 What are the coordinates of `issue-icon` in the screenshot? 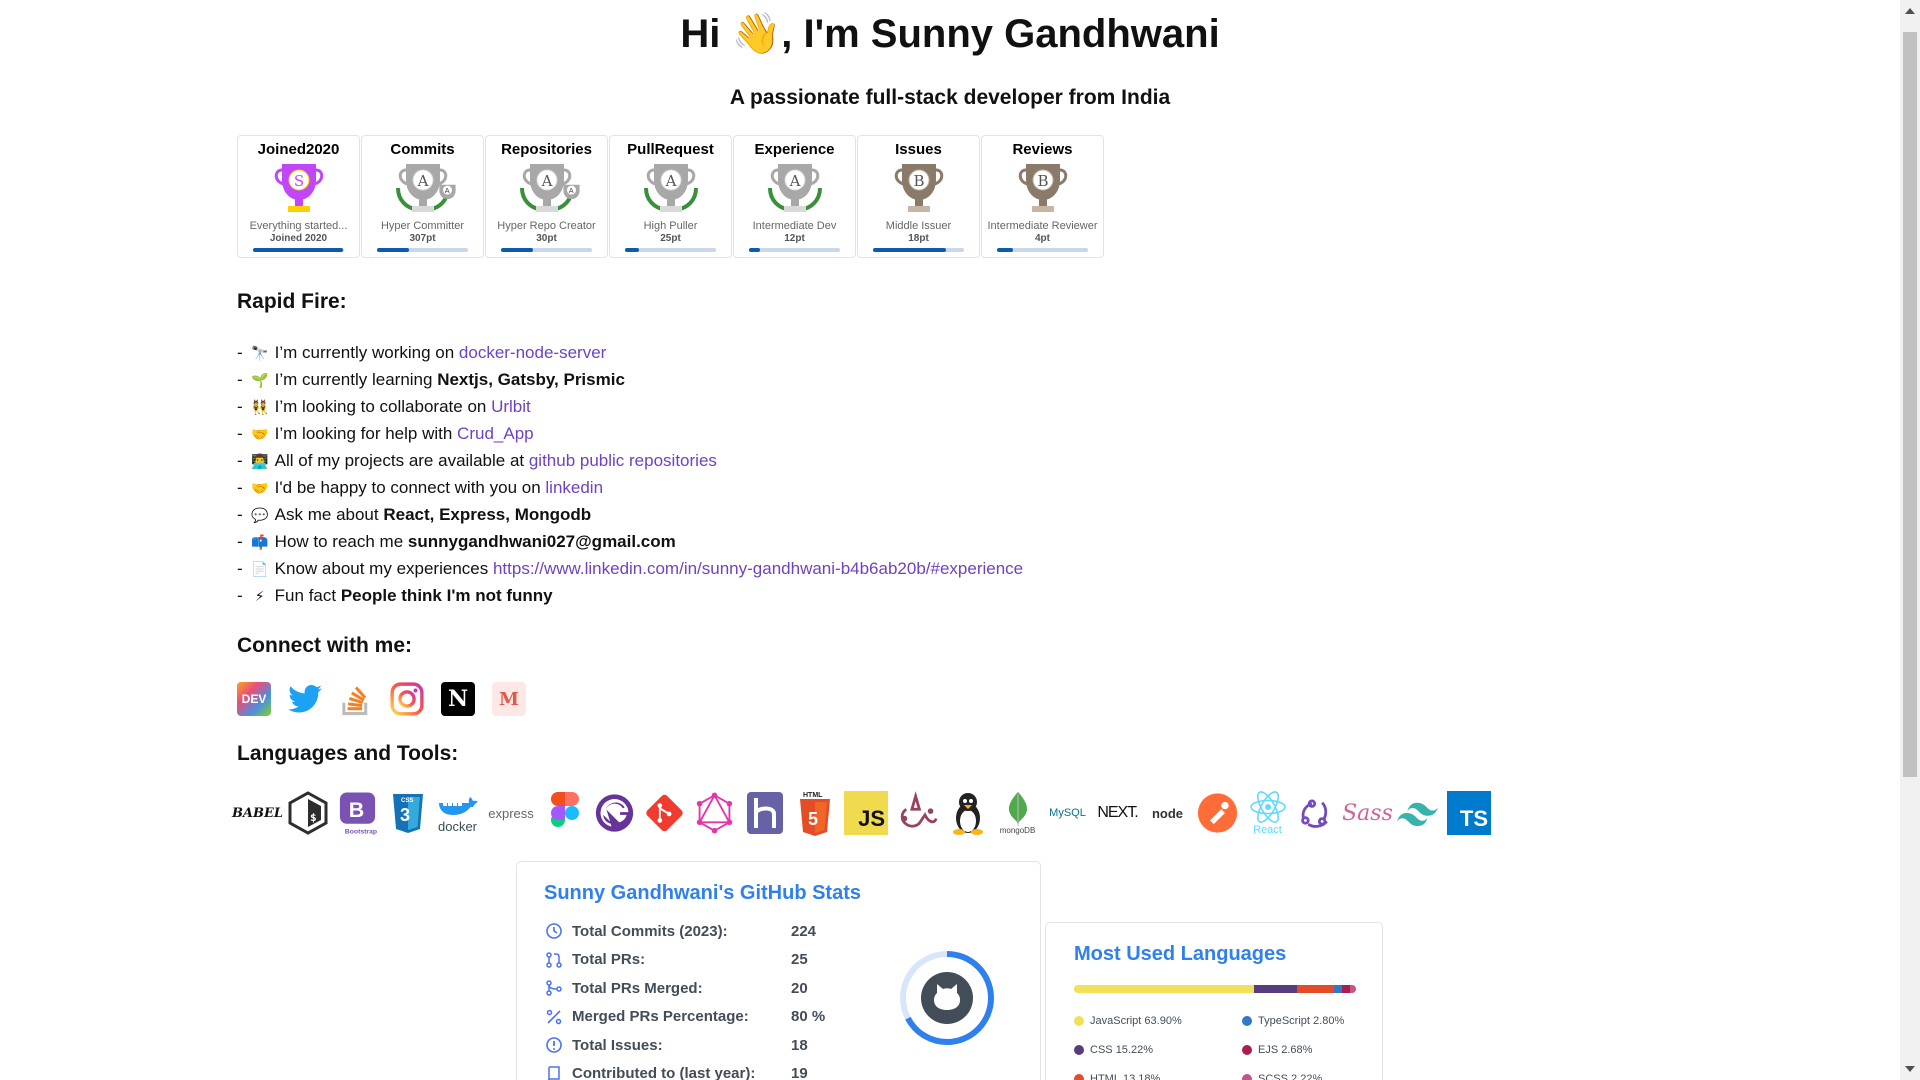 It's located at (554, 1045).